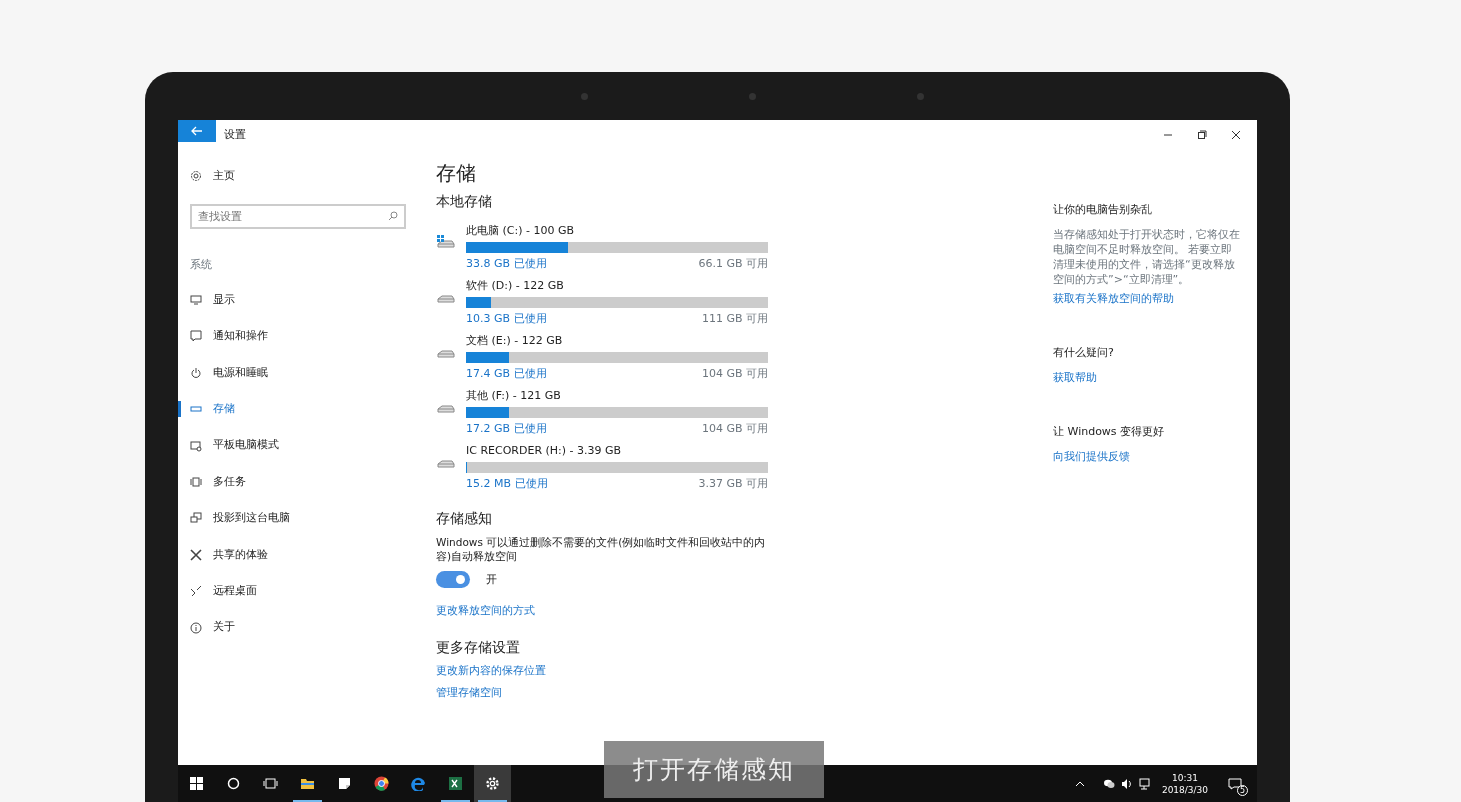 The width and height of the screenshot is (1461, 802). I want to click on sidebar-item: 关于, so click(292, 627).